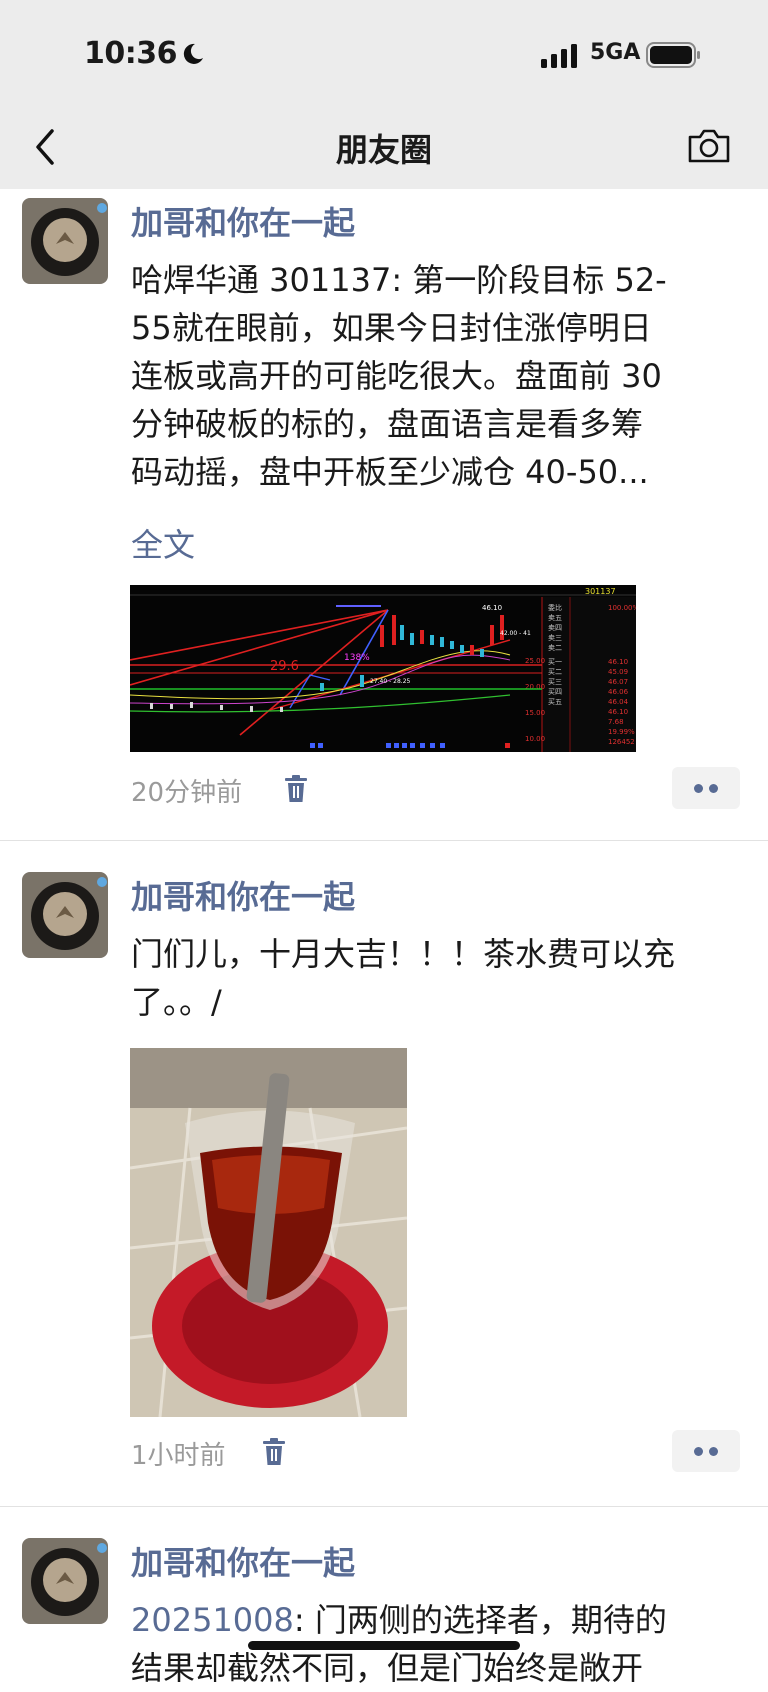 This screenshot has width=768, height=1692. Describe the element at coordinates (555, 682) in the screenshot. I see `svg-text: 买三` at that location.